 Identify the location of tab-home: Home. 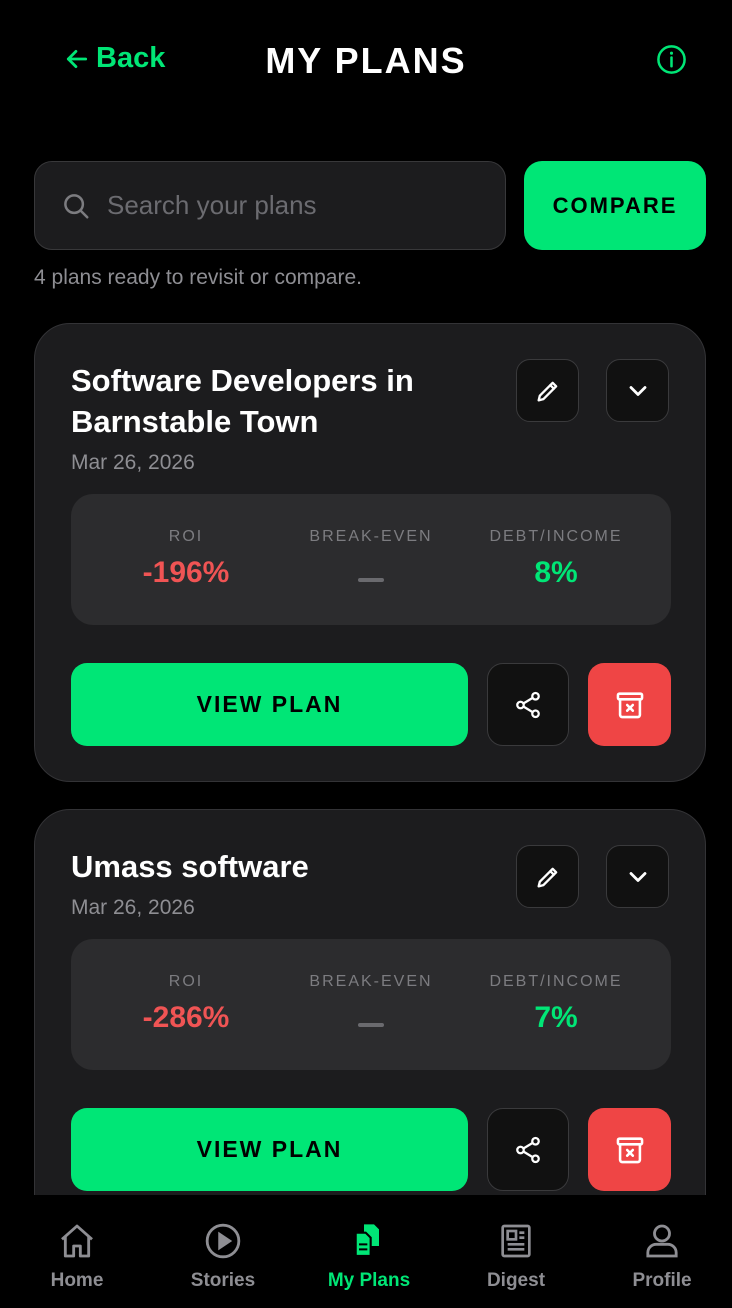
(77, 1251).